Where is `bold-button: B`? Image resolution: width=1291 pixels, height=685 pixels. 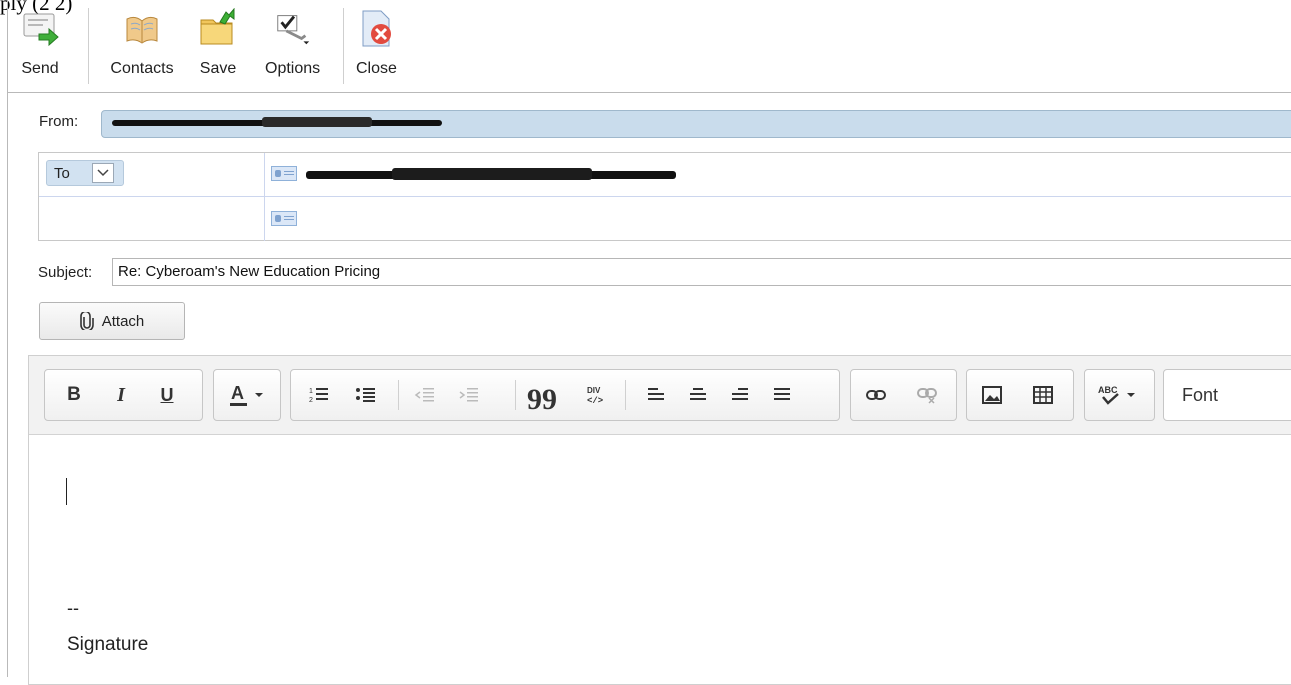
bold-button: B is located at coordinates (74, 395).